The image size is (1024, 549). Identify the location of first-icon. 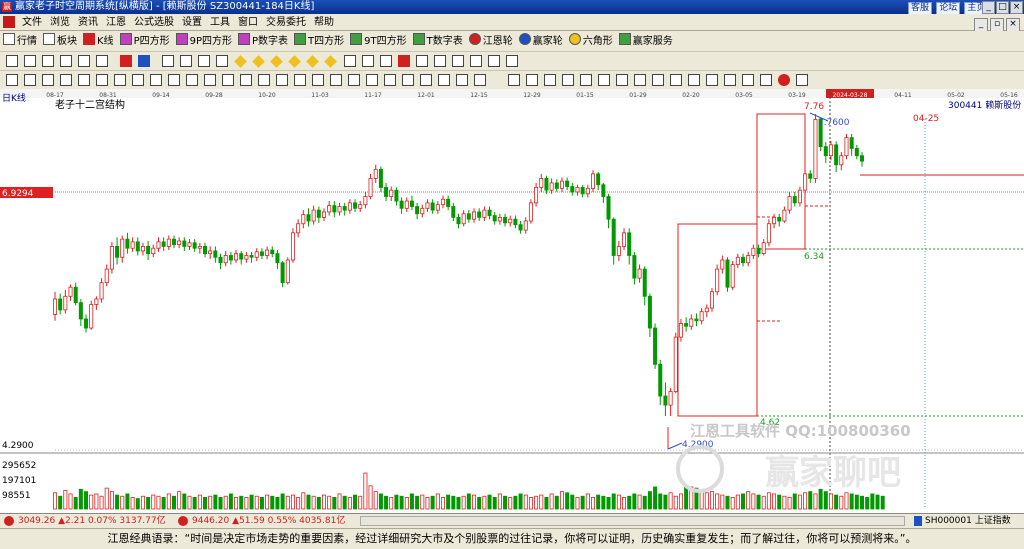
(168, 61).